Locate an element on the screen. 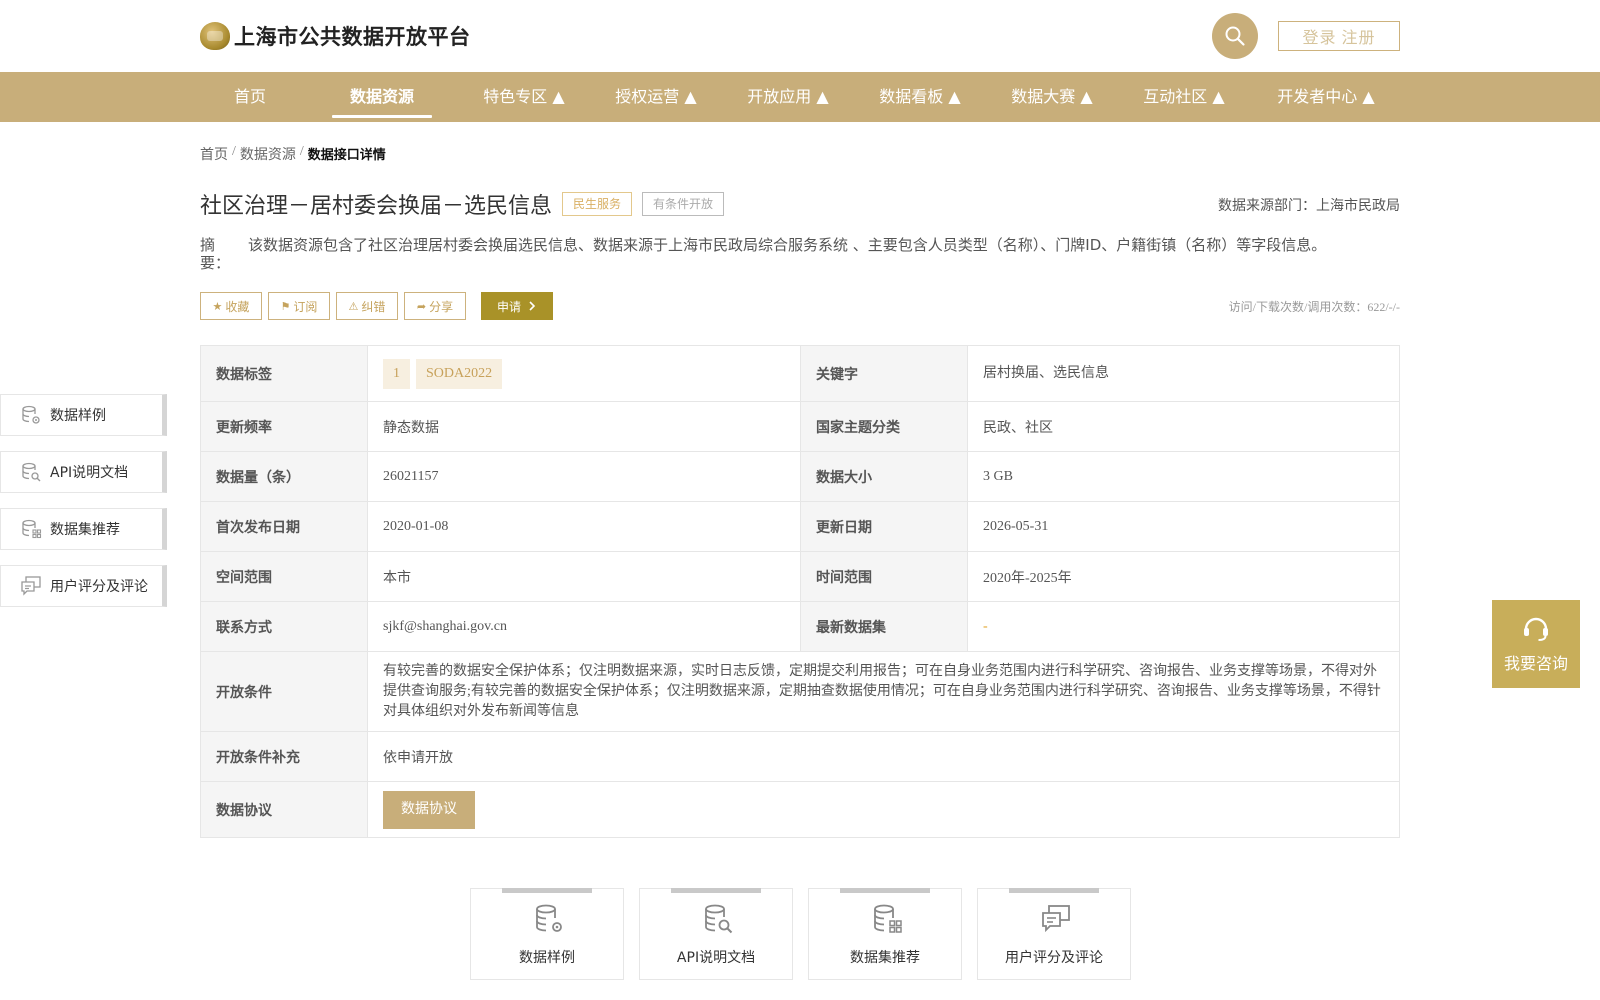 Image resolution: width=1600 pixels, height=1000 pixels. latest-dataset-link: - is located at coordinates (985, 626).